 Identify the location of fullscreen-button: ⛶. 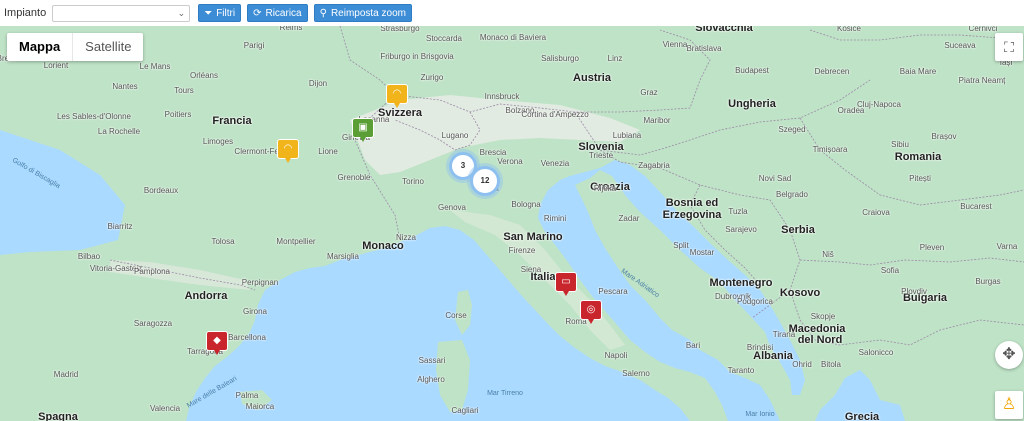
(1009, 47).